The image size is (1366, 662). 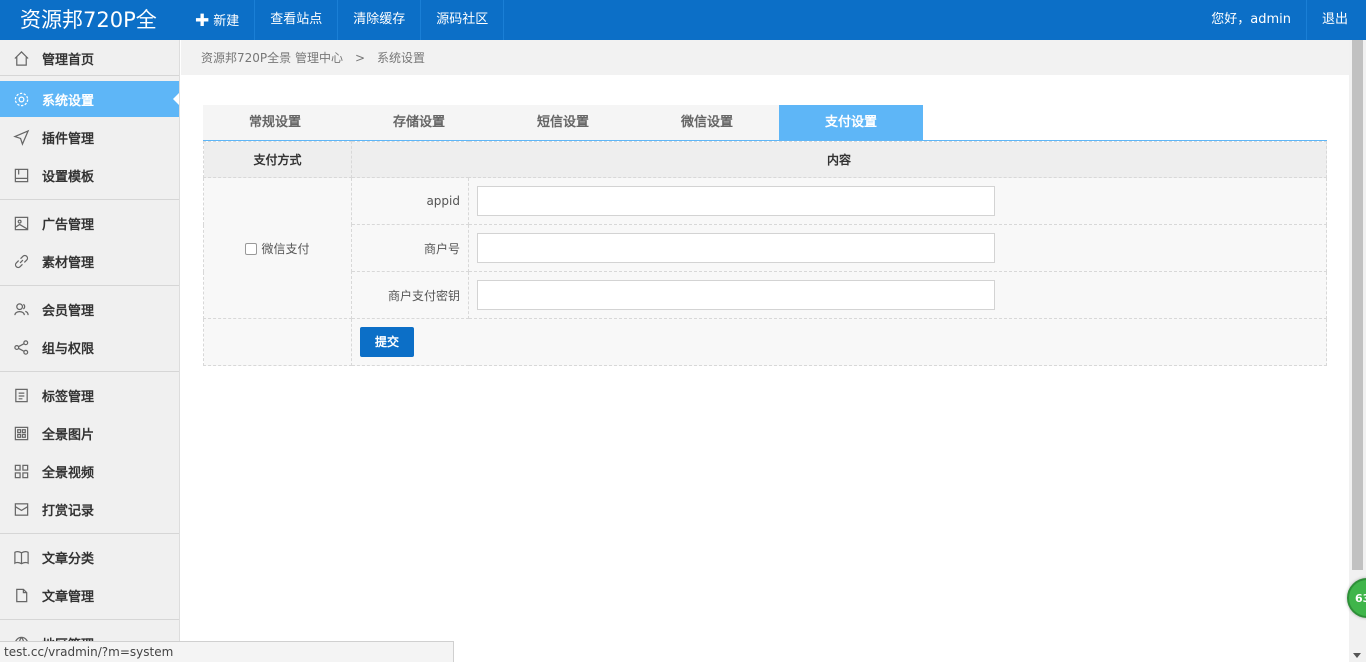 What do you see at coordinates (21, 395) in the screenshot?
I see `doc-list-icon` at bounding box center [21, 395].